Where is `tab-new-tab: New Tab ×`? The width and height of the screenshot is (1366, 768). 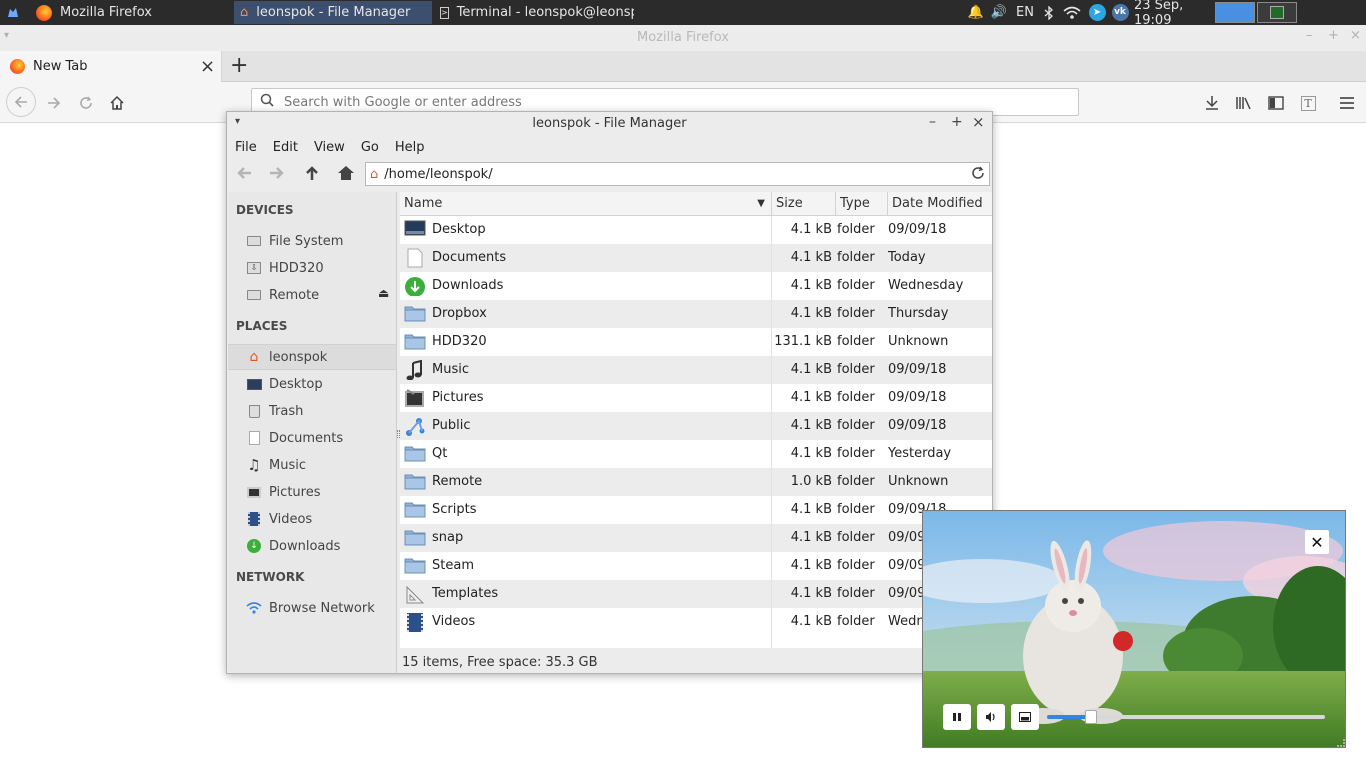 tab-new-tab: New Tab × is located at coordinates (111, 66).